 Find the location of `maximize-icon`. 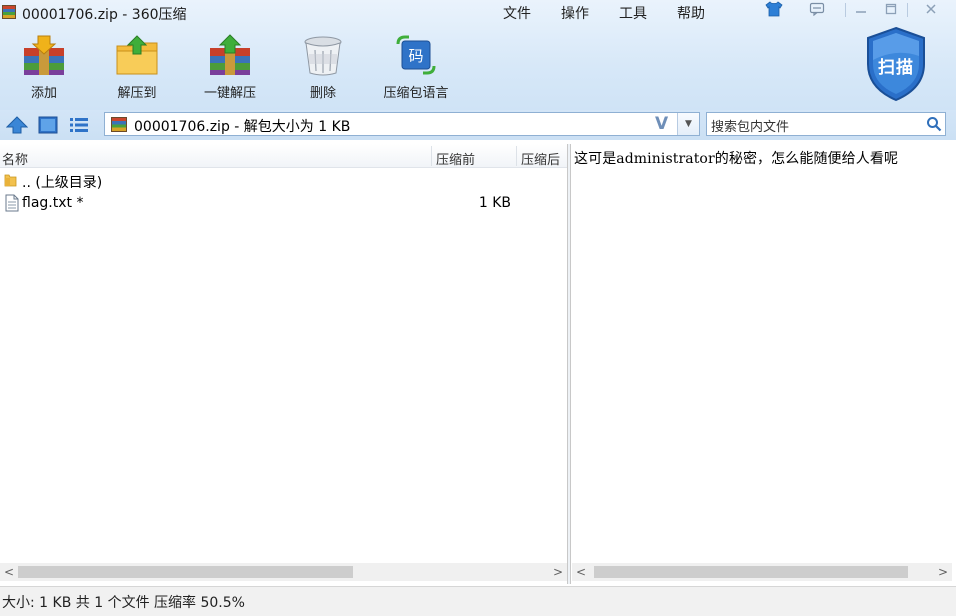

maximize-icon is located at coordinates (891, 9).